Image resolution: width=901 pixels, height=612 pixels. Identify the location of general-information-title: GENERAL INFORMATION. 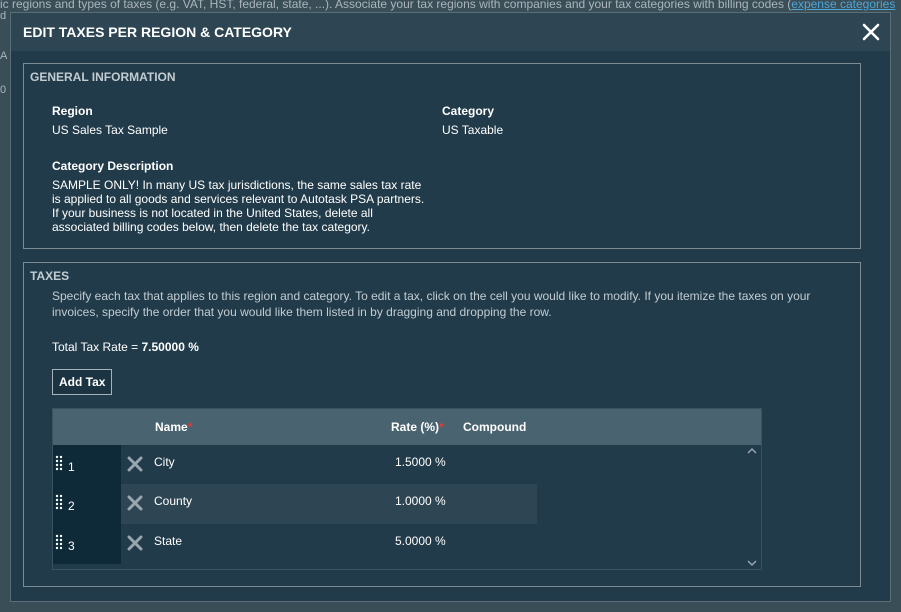
(103, 77).